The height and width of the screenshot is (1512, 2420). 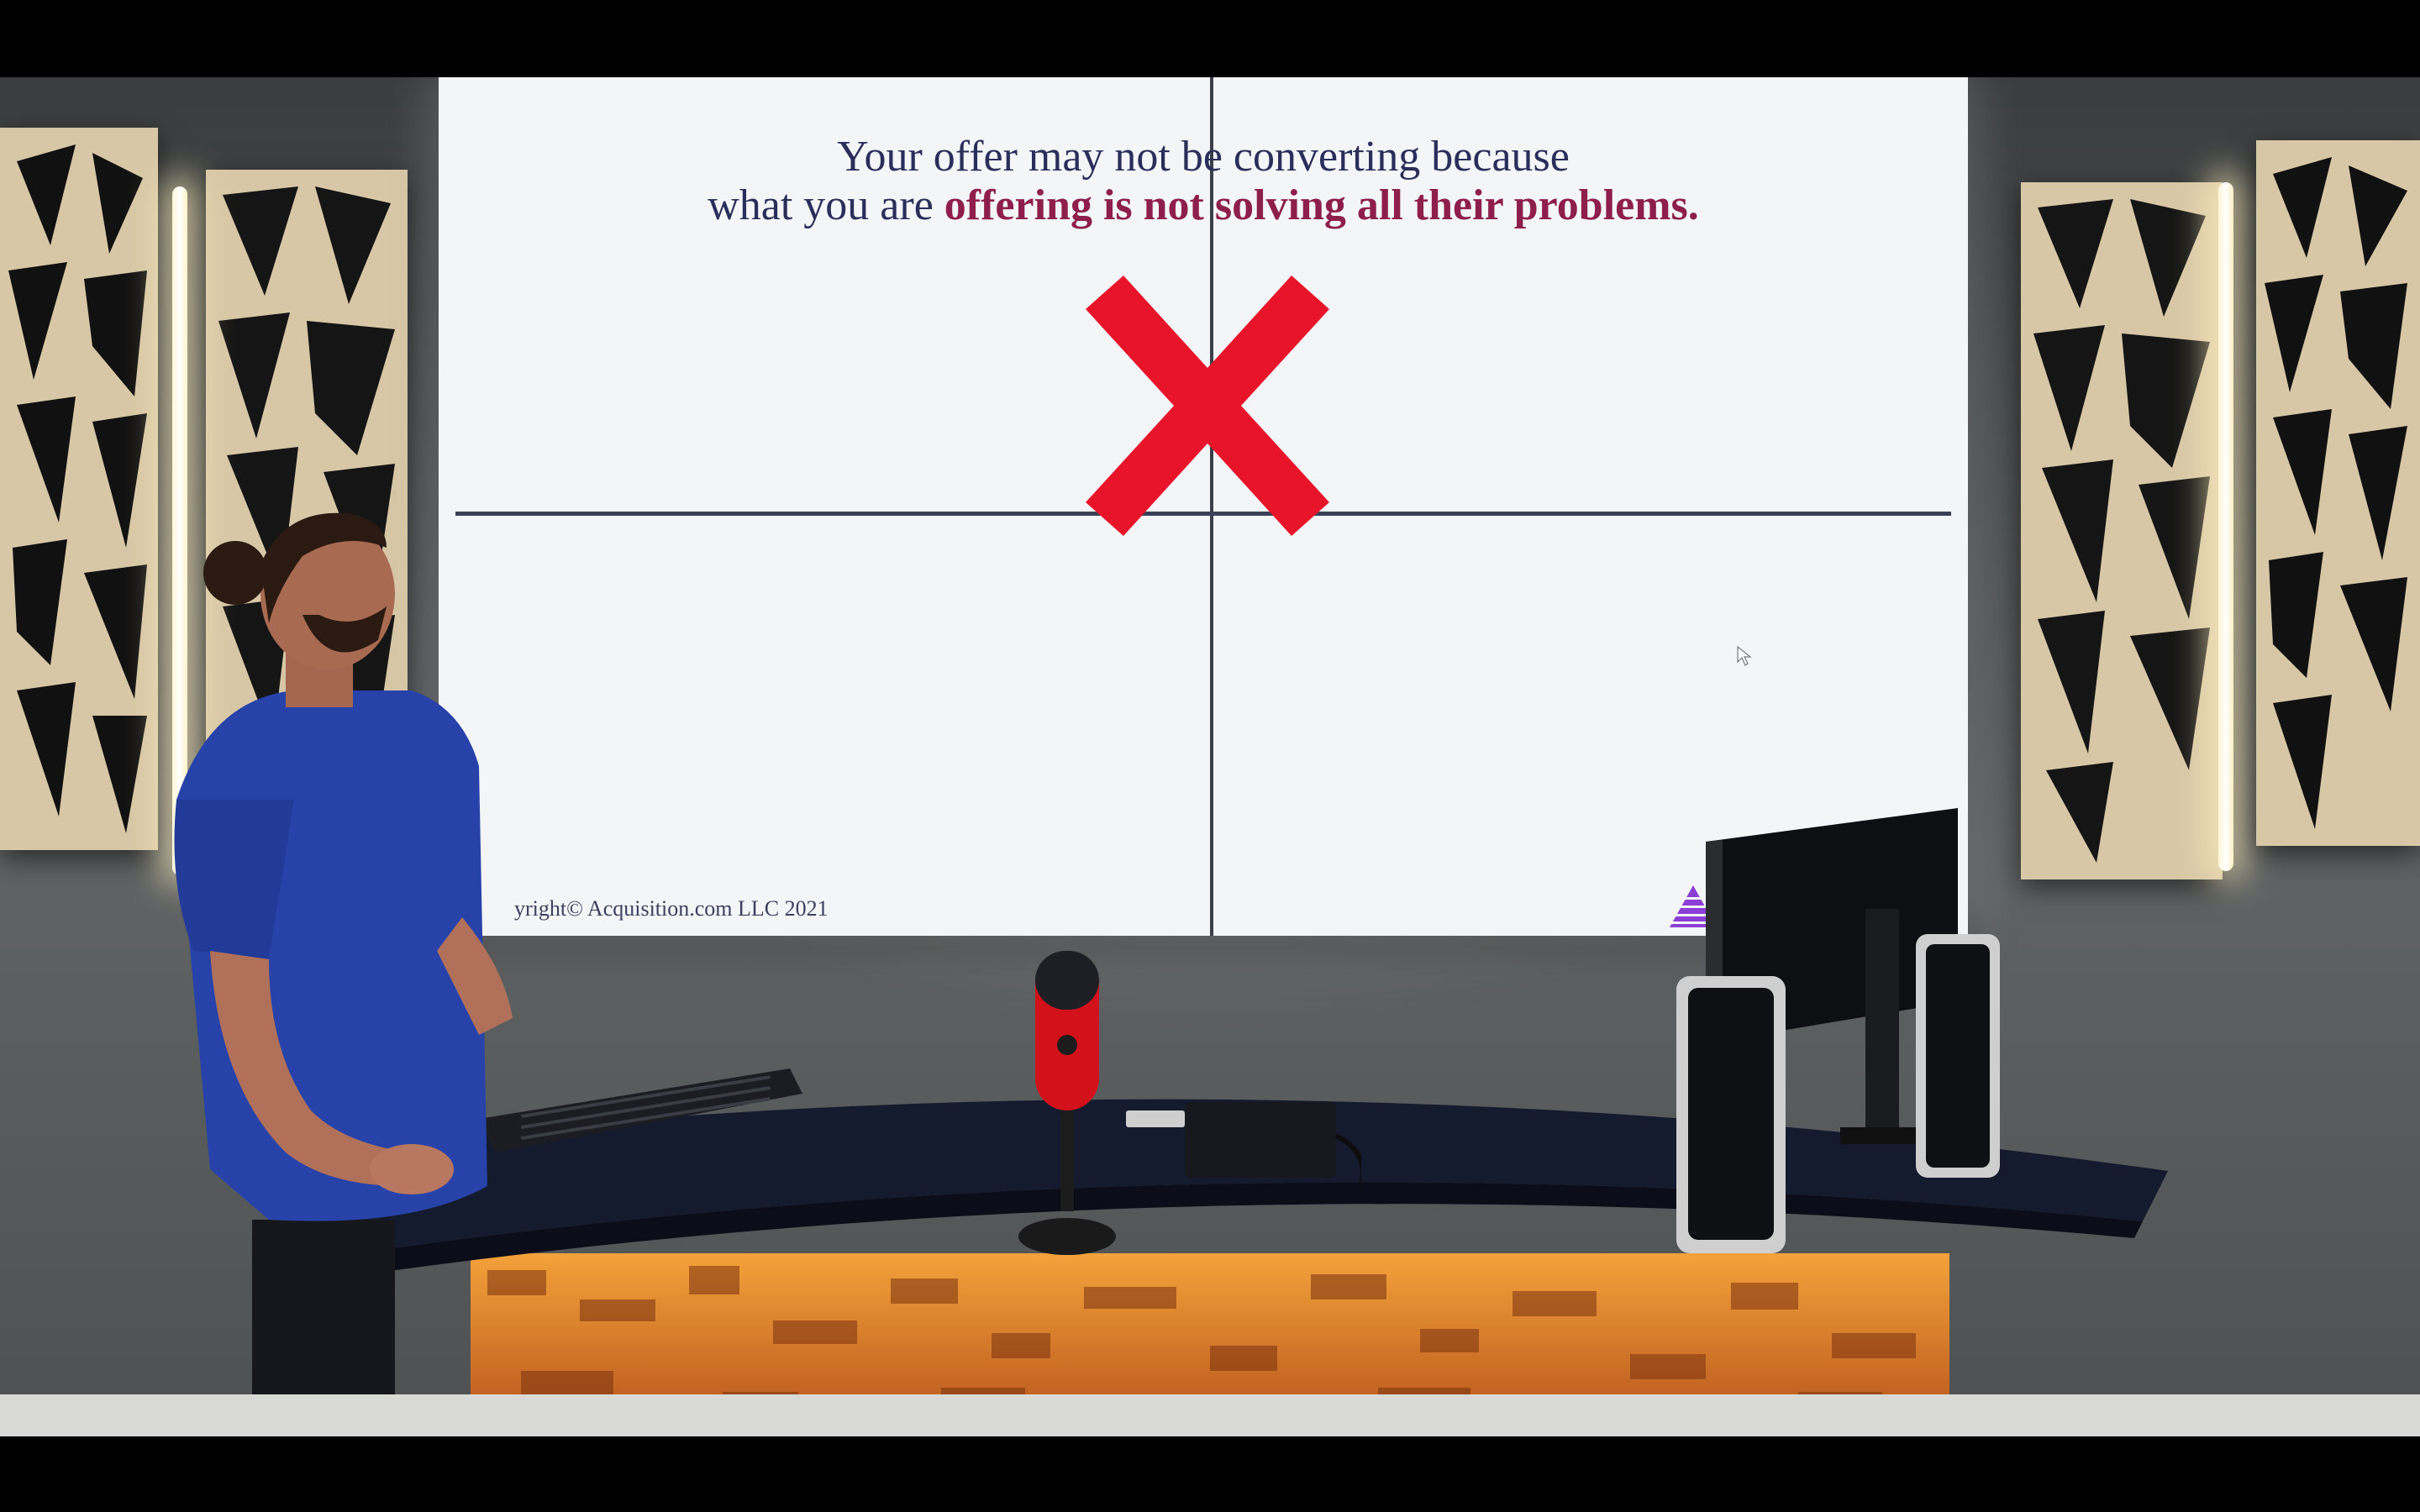 I want to click on wall-panel-far-left, so click(x=79, y=489).